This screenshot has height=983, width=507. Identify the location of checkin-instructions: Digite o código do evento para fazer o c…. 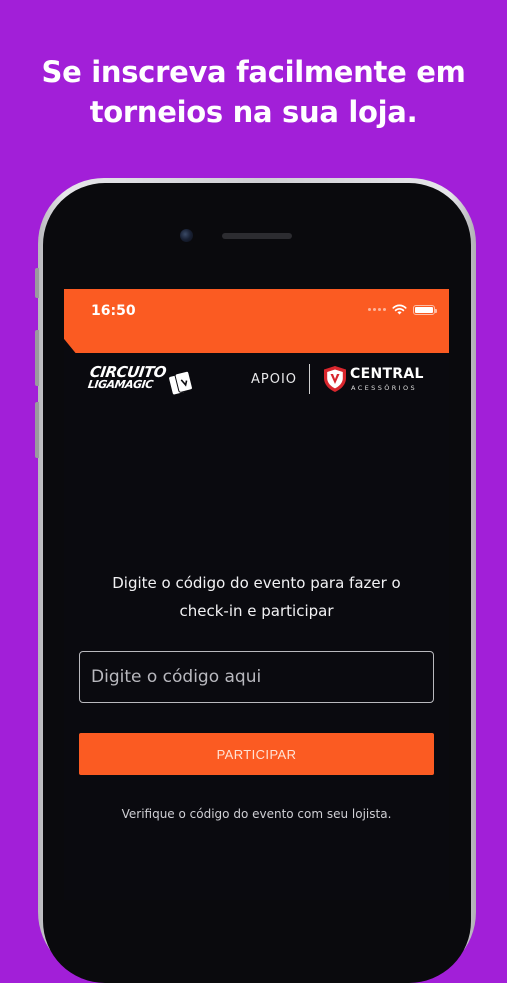
(256, 597).